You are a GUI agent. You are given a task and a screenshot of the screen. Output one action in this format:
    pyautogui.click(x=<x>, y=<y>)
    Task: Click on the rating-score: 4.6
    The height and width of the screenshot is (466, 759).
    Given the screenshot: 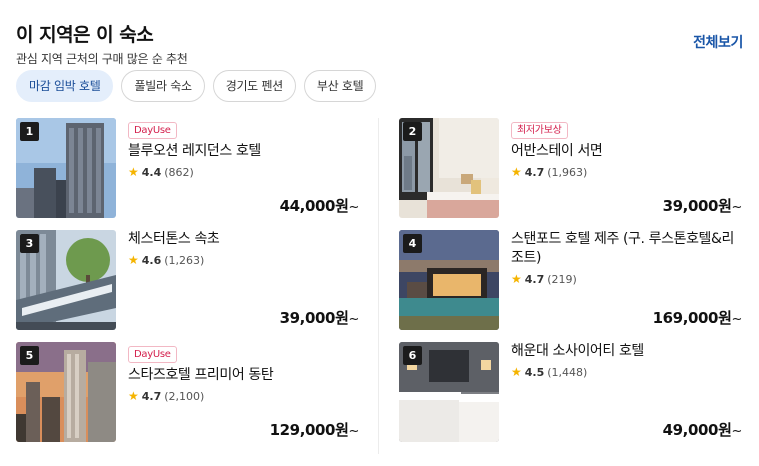 What is the action you would take?
    pyautogui.click(x=151, y=260)
    